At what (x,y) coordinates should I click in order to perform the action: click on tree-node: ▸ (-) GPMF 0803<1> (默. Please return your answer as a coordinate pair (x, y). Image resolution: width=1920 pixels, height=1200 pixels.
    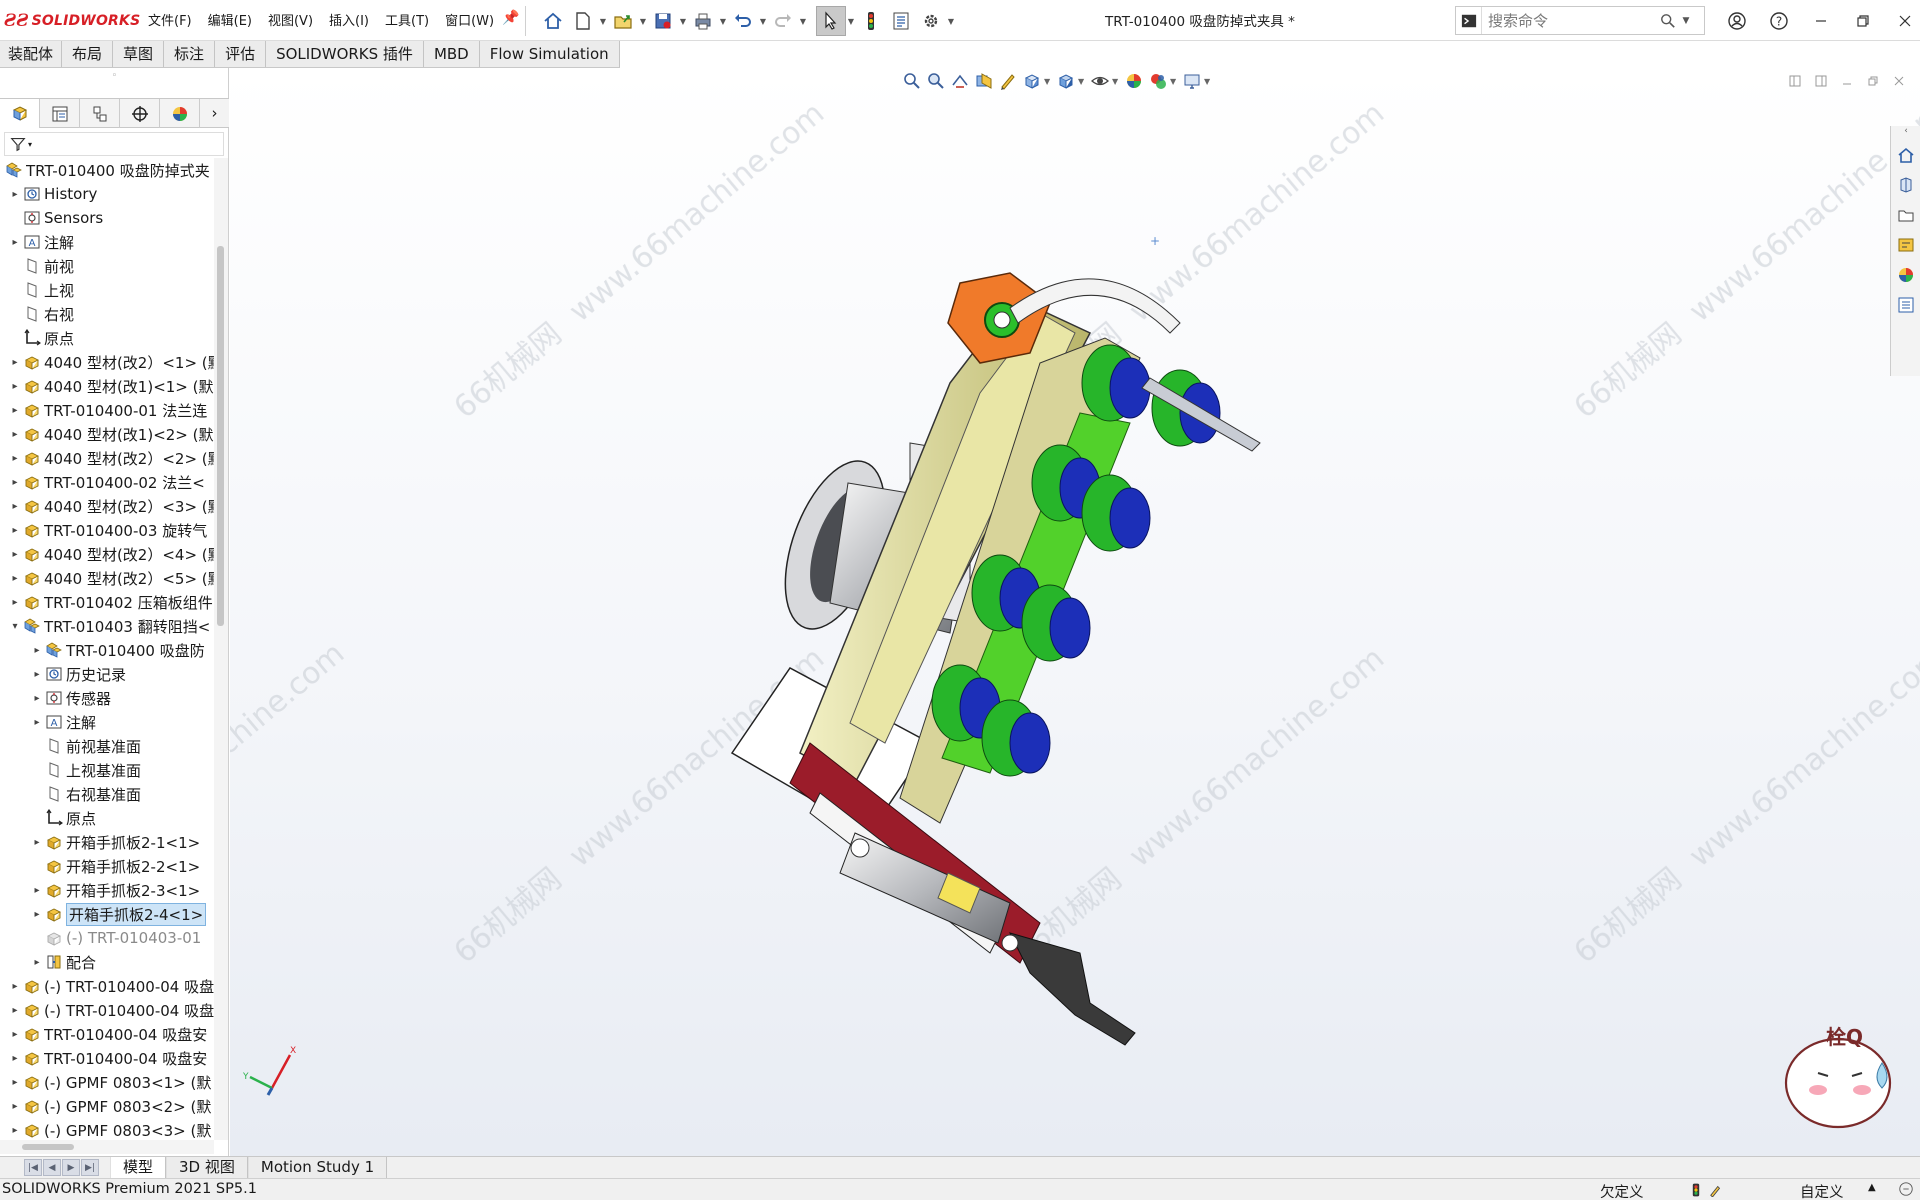
    Looking at the image, I should click on (109, 1082).